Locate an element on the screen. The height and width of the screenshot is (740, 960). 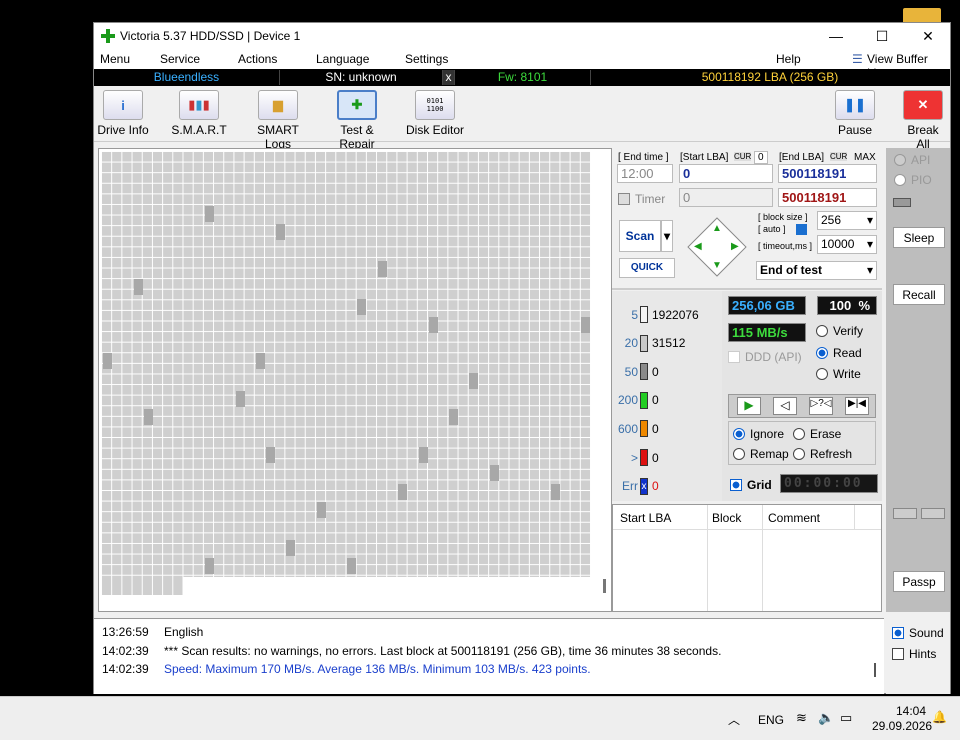
end-lba-2-input: 500118191 is located at coordinates (827, 197).